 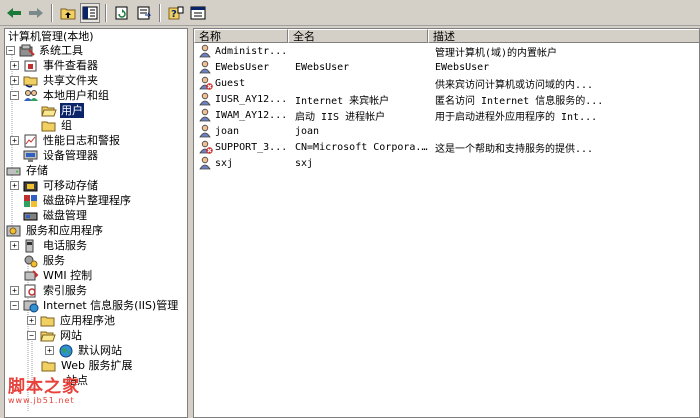 What do you see at coordinates (14, 13) in the screenshot?
I see `back-button` at bounding box center [14, 13].